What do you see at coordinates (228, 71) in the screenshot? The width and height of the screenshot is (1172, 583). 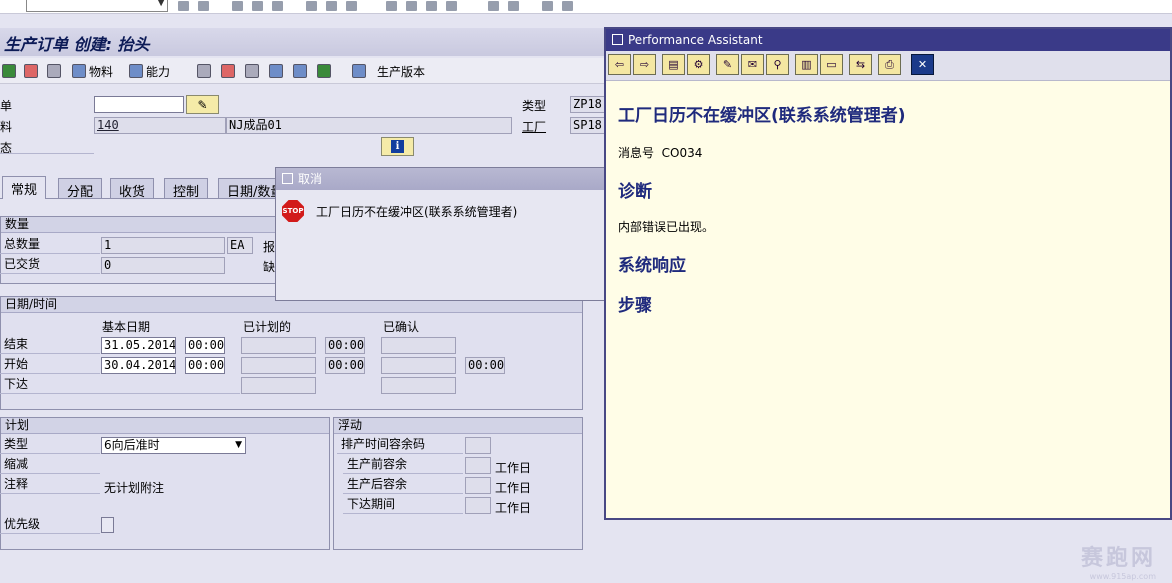 I see `component-button` at bounding box center [228, 71].